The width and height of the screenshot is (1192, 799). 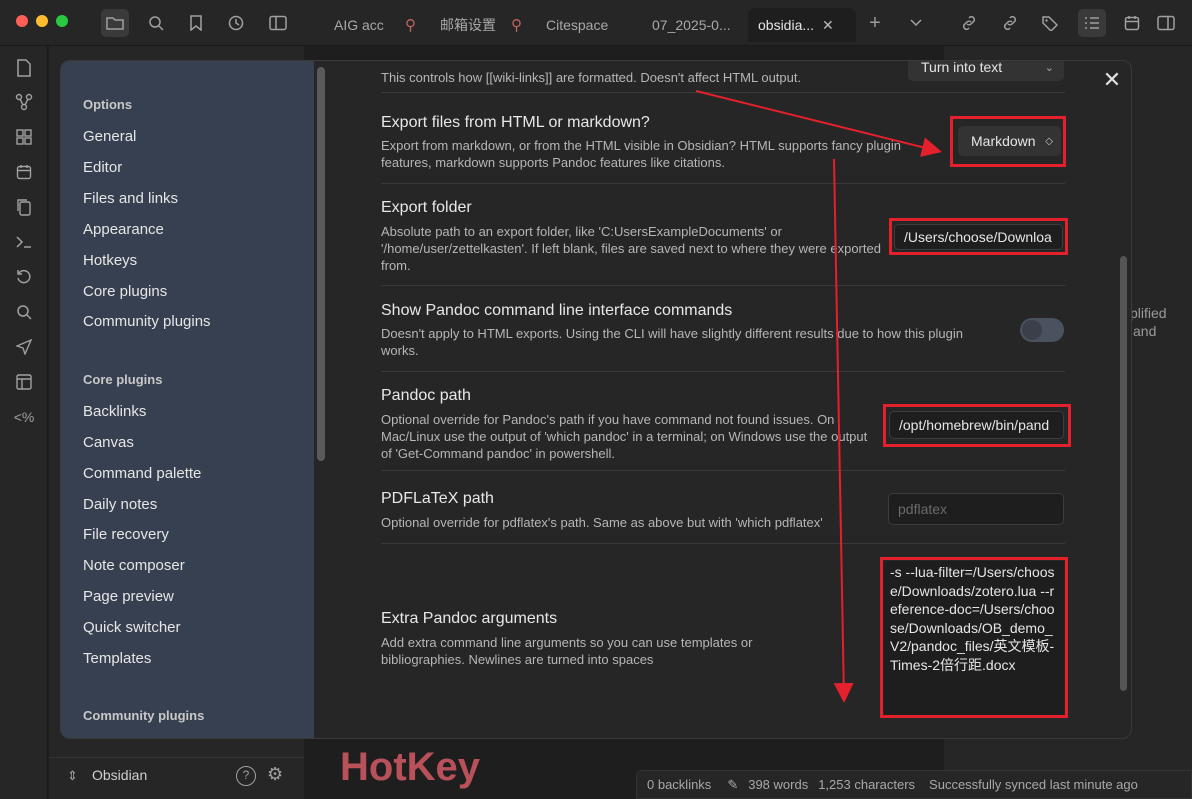 I want to click on terminal-icon, so click(x=24, y=242).